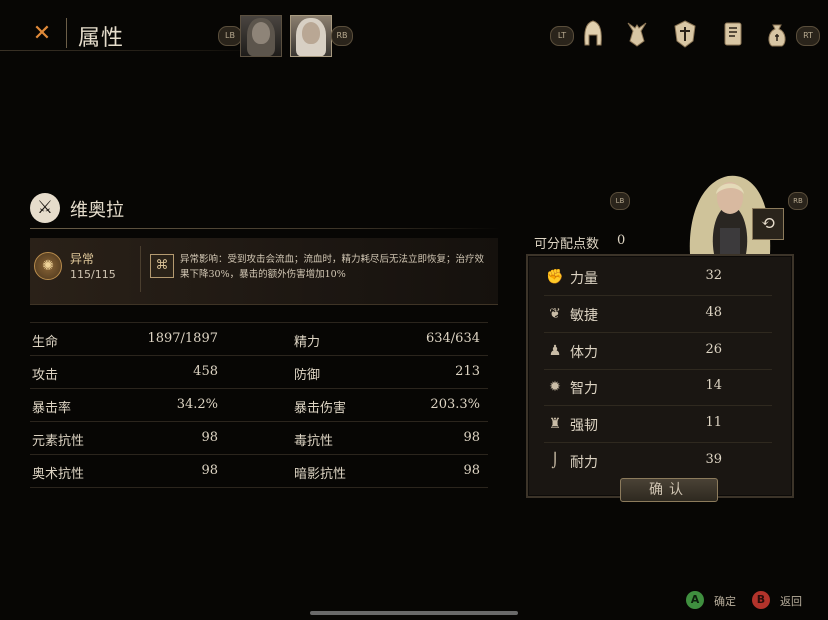 The height and width of the screenshot is (620, 828). I want to click on stat-label: 暗影抗性, so click(320, 474).